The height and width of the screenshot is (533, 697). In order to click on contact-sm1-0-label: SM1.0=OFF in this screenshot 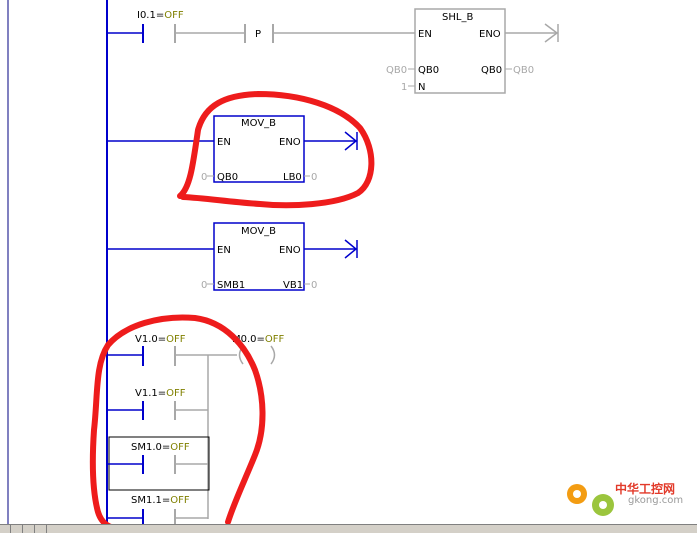, I will do `click(160, 447)`.